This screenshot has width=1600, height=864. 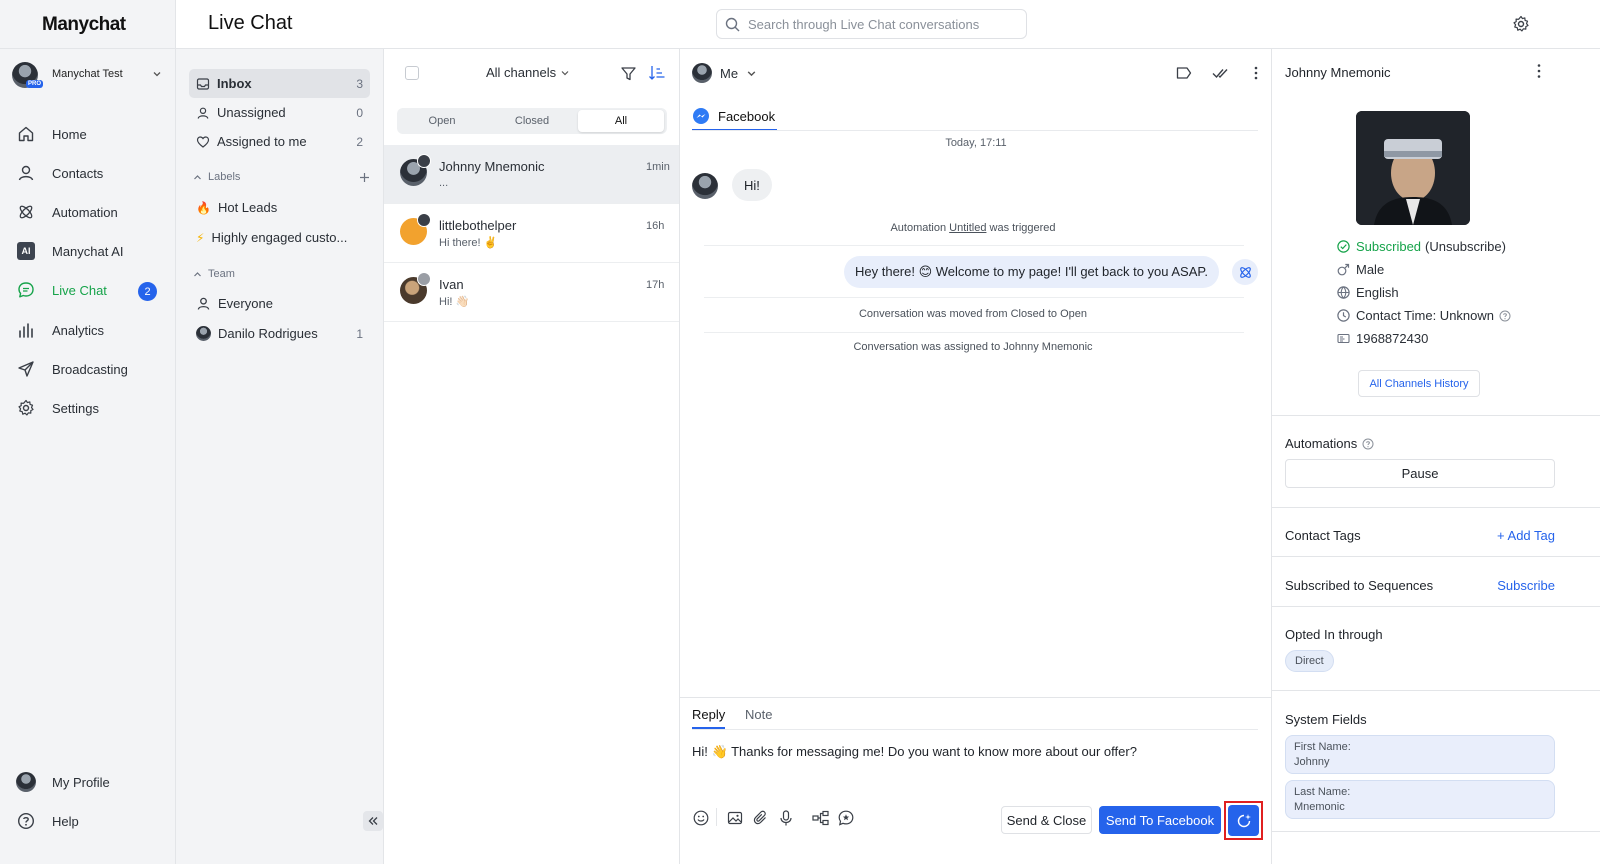 I want to click on pro-badge: PRO, so click(x=35, y=84).